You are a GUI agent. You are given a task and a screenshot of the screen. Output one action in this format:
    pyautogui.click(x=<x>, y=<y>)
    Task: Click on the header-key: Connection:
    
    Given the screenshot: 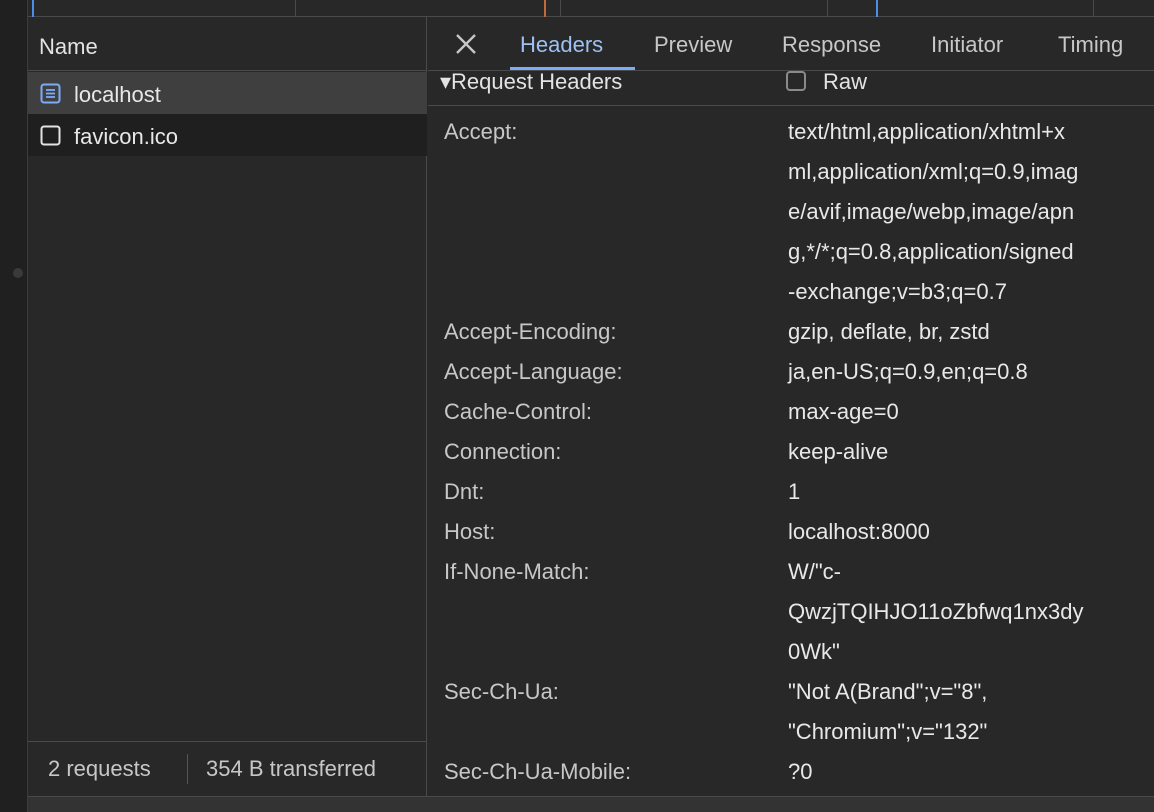 What is the action you would take?
    pyautogui.click(x=503, y=451)
    